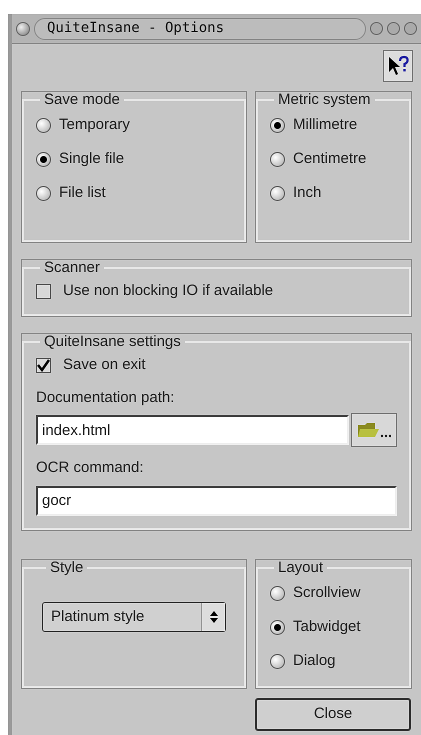  What do you see at coordinates (82, 192) in the screenshot?
I see `radio-label: File list` at bounding box center [82, 192].